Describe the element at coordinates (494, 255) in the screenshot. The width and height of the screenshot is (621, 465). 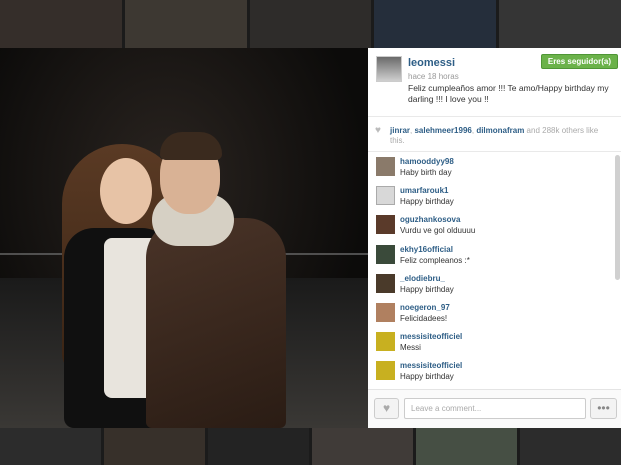
I see `comment-item: ekhy16official Feliz compleanos :*` at that location.